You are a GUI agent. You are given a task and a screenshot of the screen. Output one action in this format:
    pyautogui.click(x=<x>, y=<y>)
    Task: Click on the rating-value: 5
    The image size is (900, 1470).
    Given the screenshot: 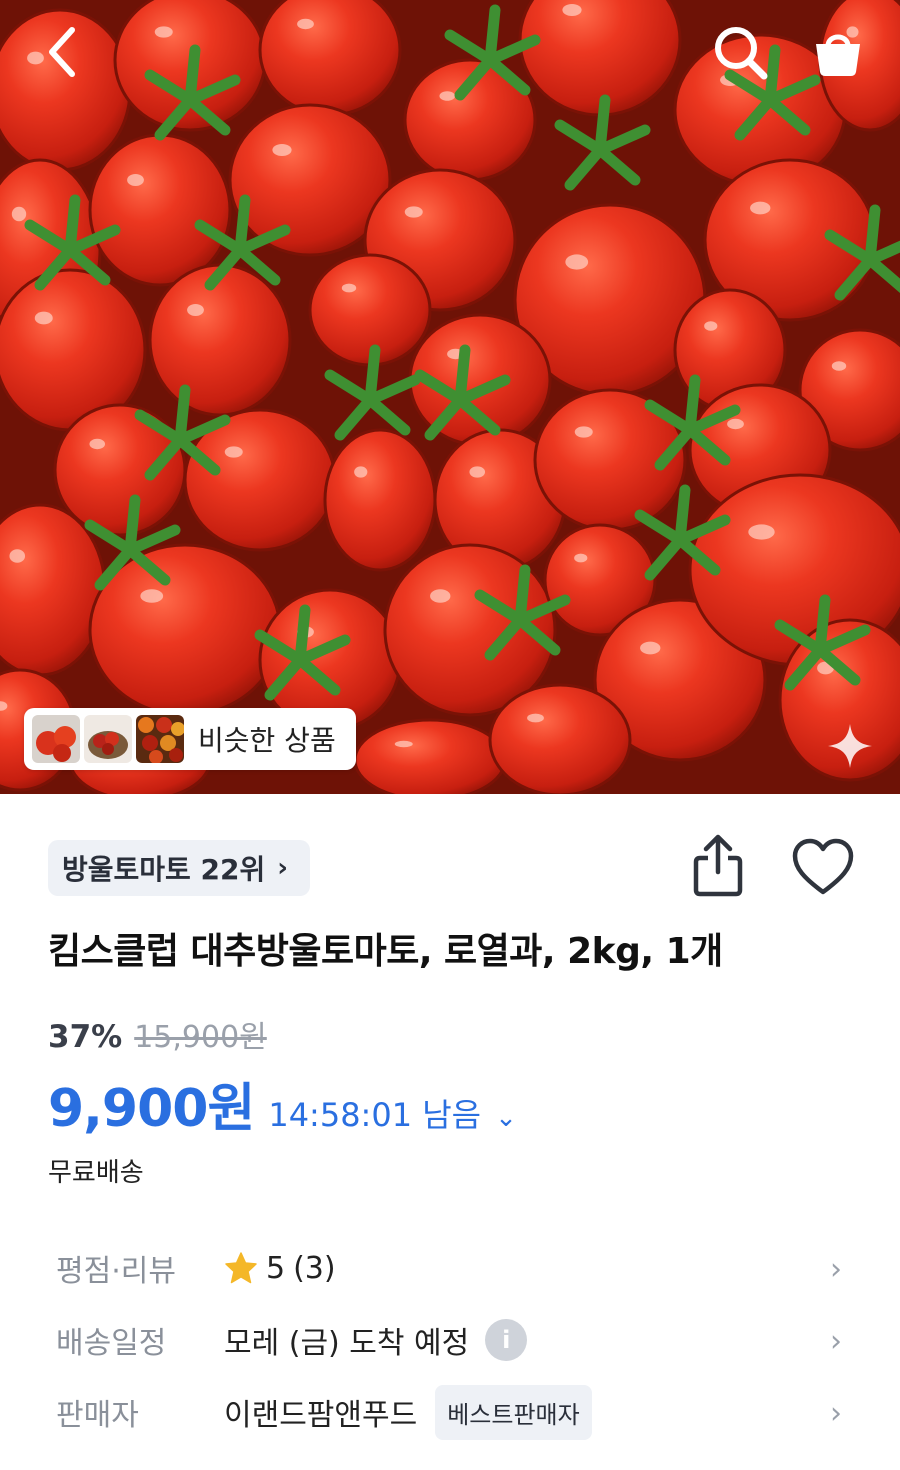 What is the action you would take?
    pyautogui.click(x=276, y=1268)
    